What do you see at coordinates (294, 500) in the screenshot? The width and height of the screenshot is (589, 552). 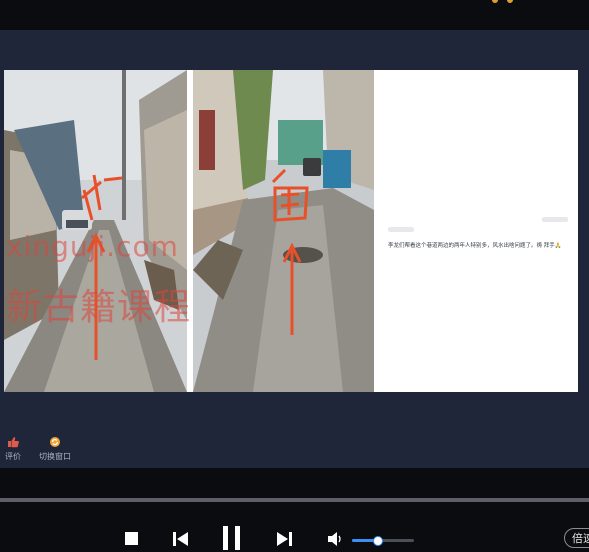 I see `progress-bar` at bounding box center [294, 500].